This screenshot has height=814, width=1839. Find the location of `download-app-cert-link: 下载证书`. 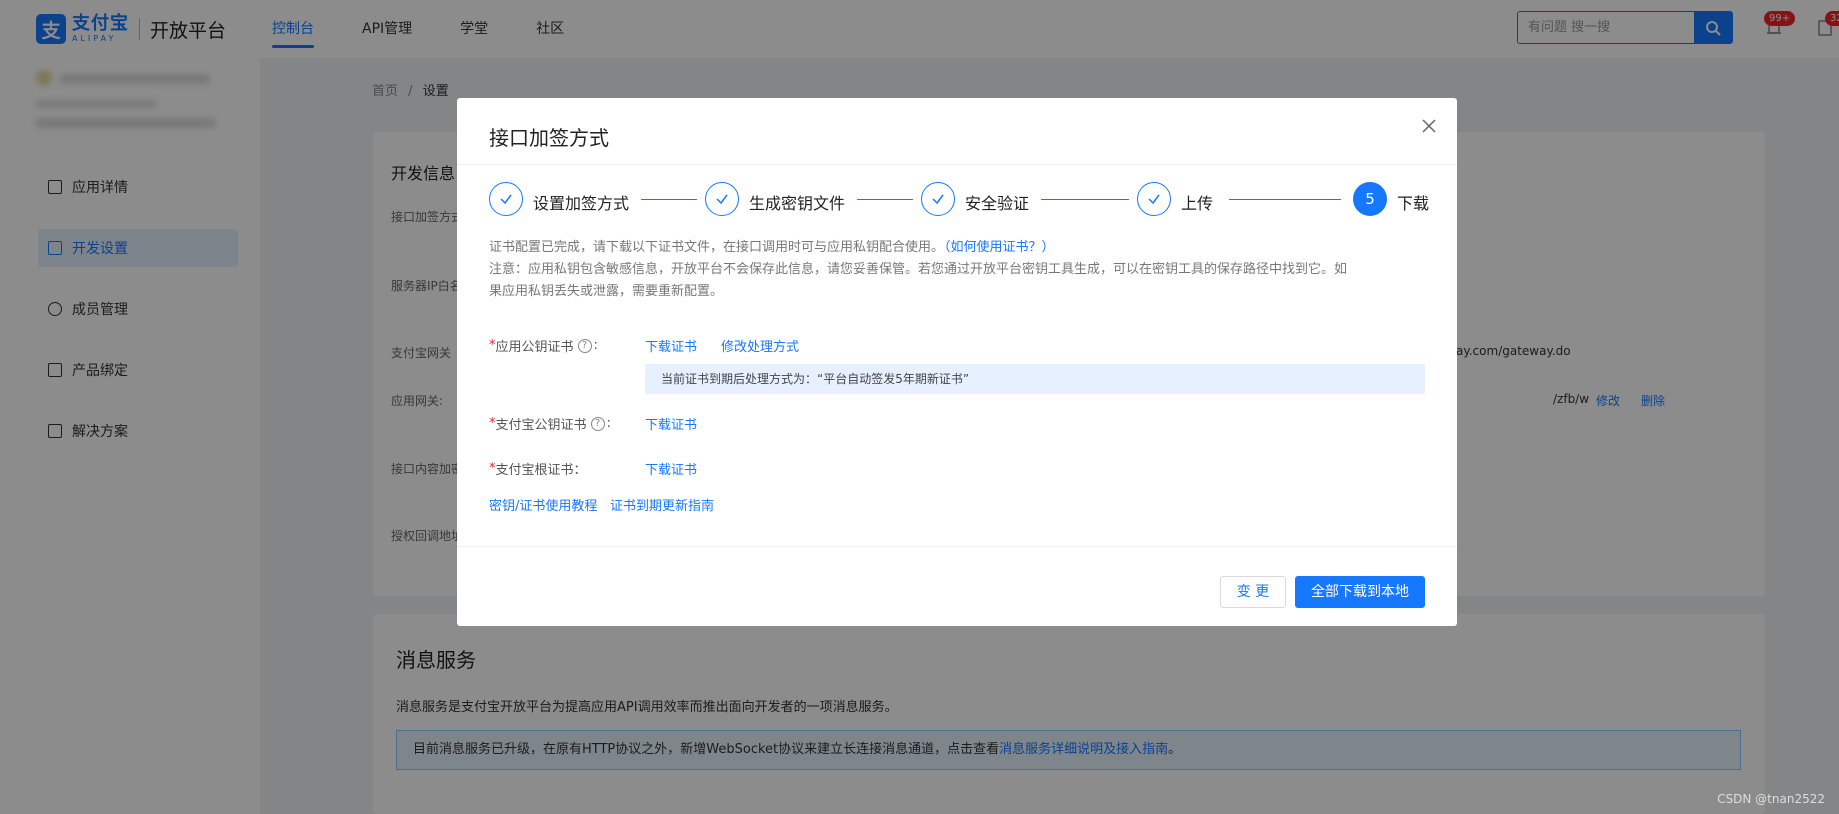

download-app-cert-link: 下载证书 is located at coordinates (671, 345).